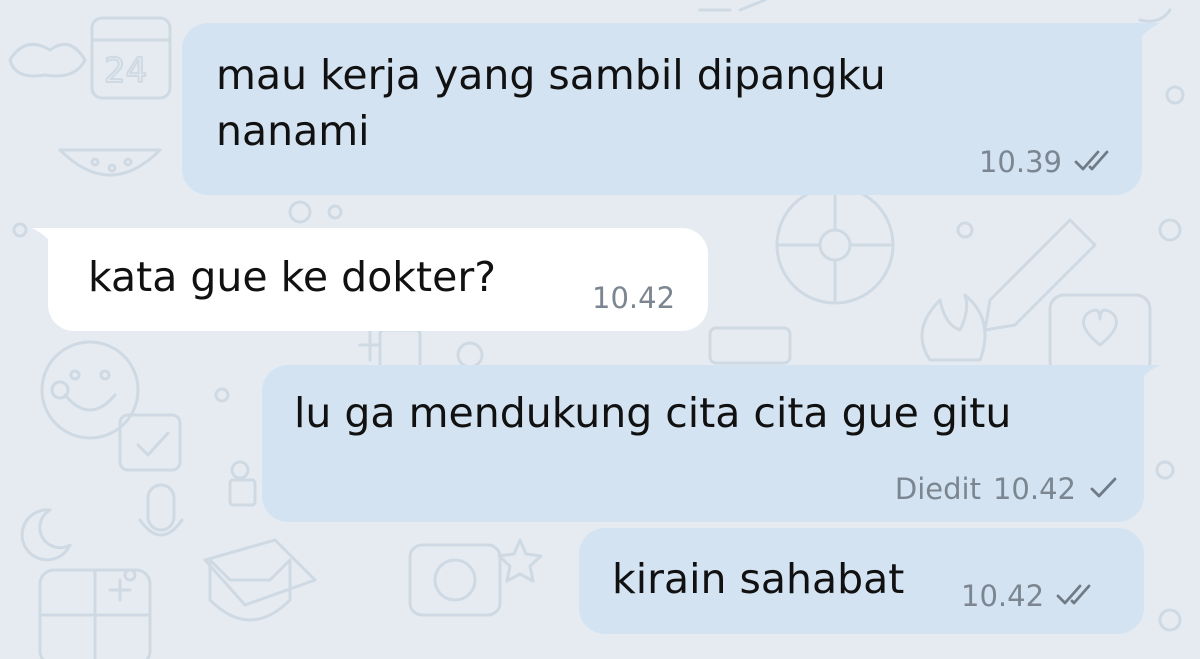 The height and width of the screenshot is (659, 1200). What do you see at coordinates (1020, 162) in the screenshot?
I see `message-time: 10.39` at bounding box center [1020, 162].